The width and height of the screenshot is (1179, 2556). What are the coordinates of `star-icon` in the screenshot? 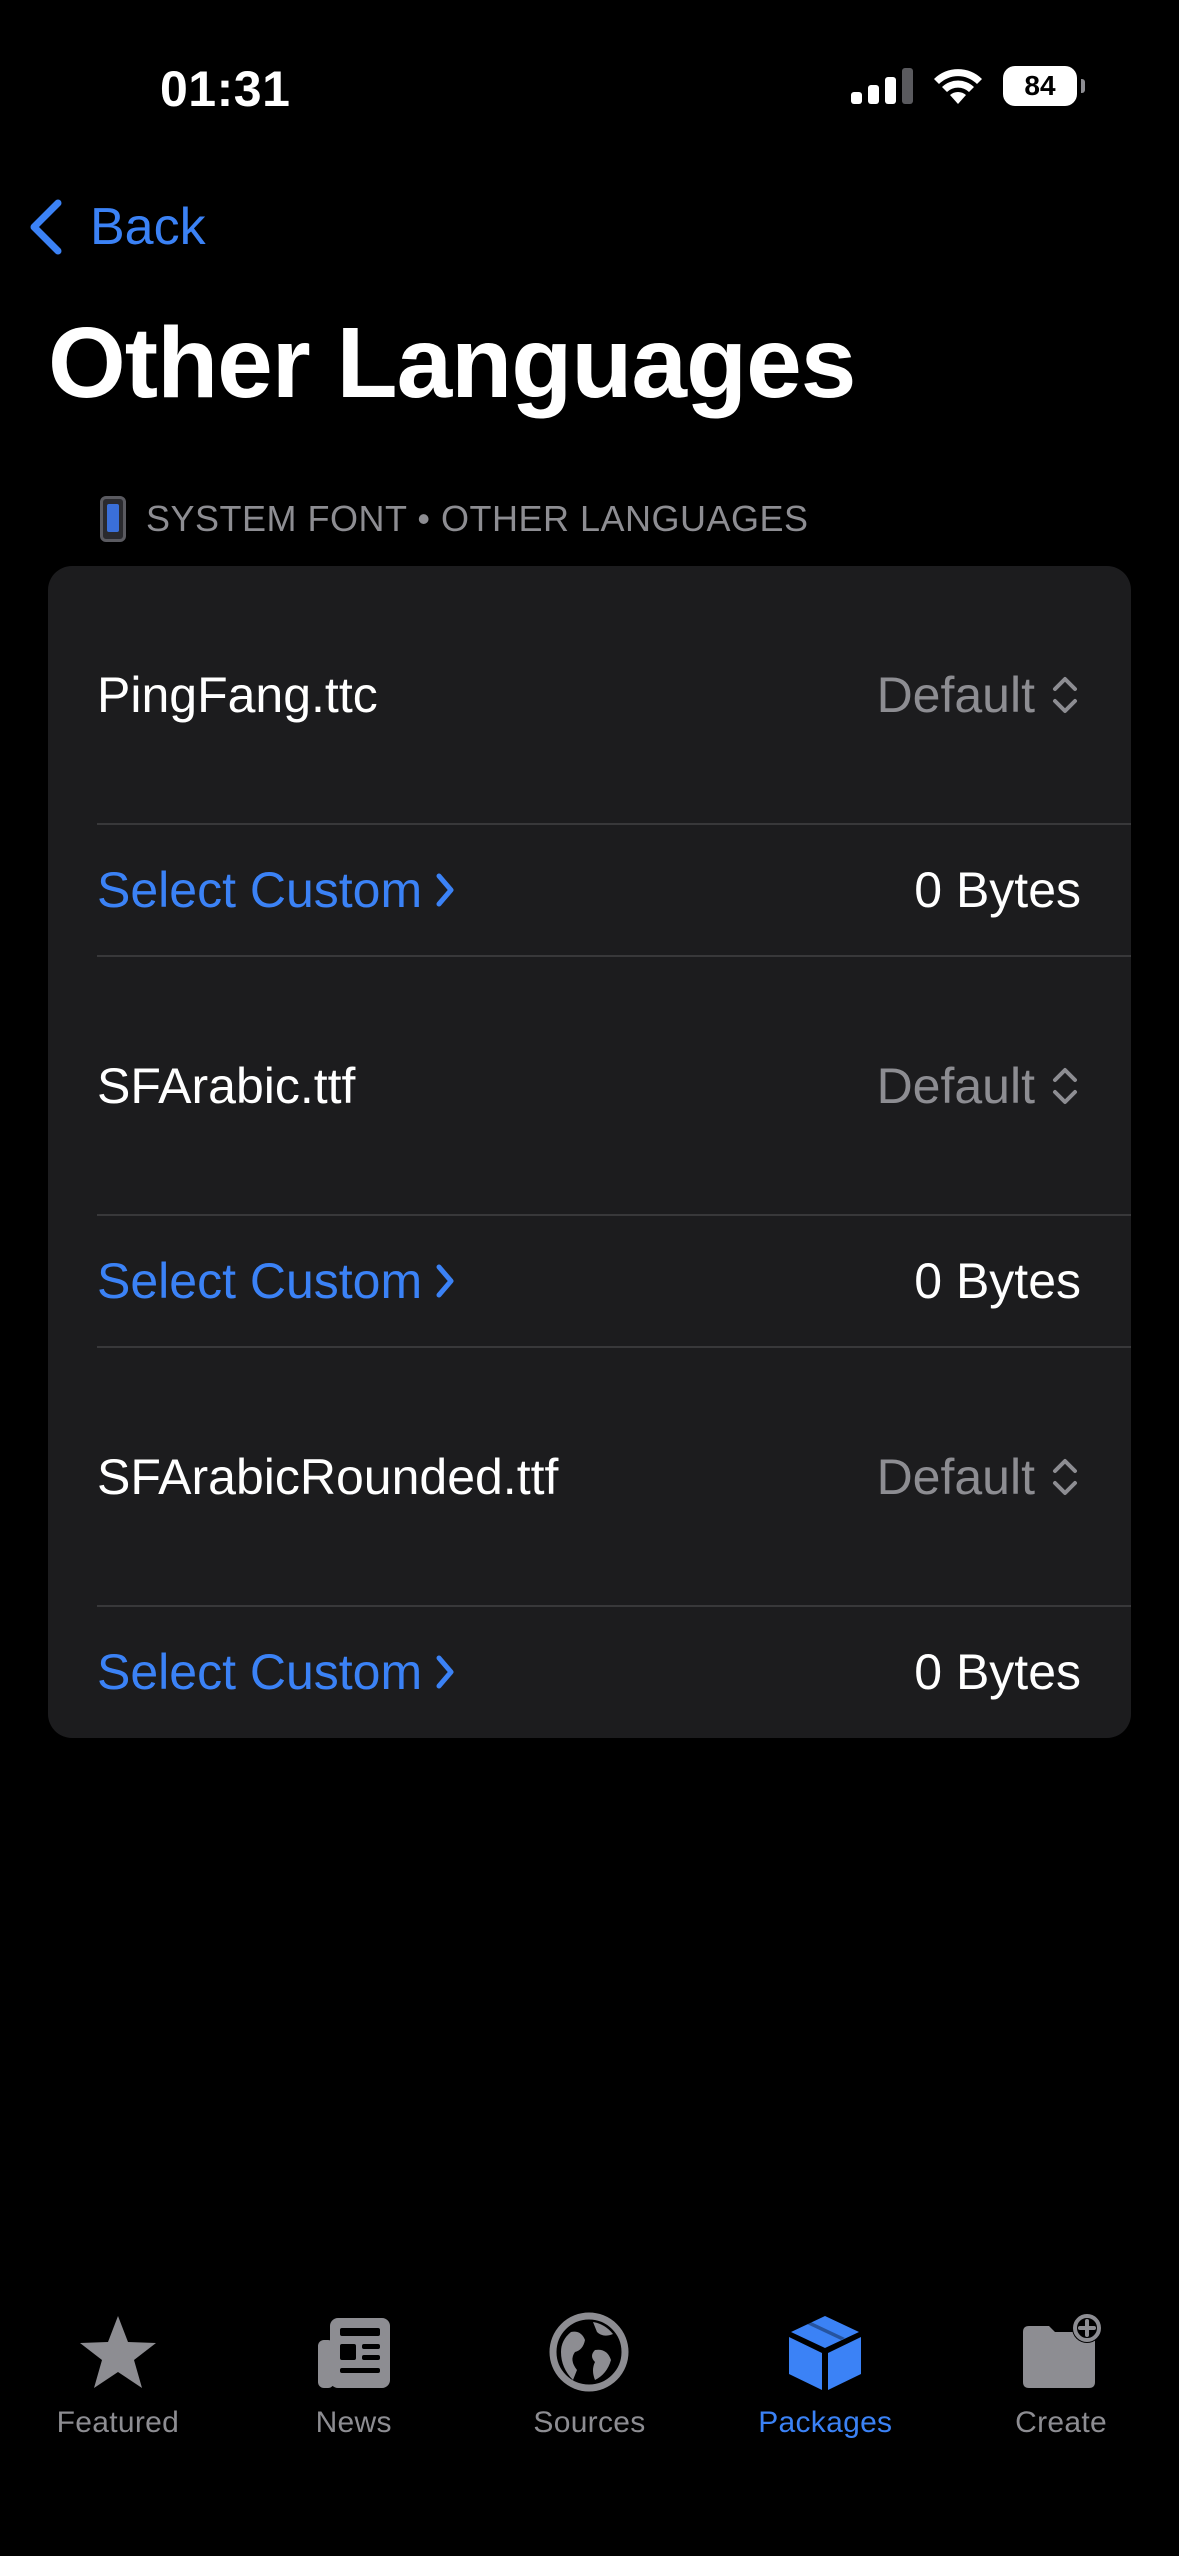 It's located at (117, 2352).